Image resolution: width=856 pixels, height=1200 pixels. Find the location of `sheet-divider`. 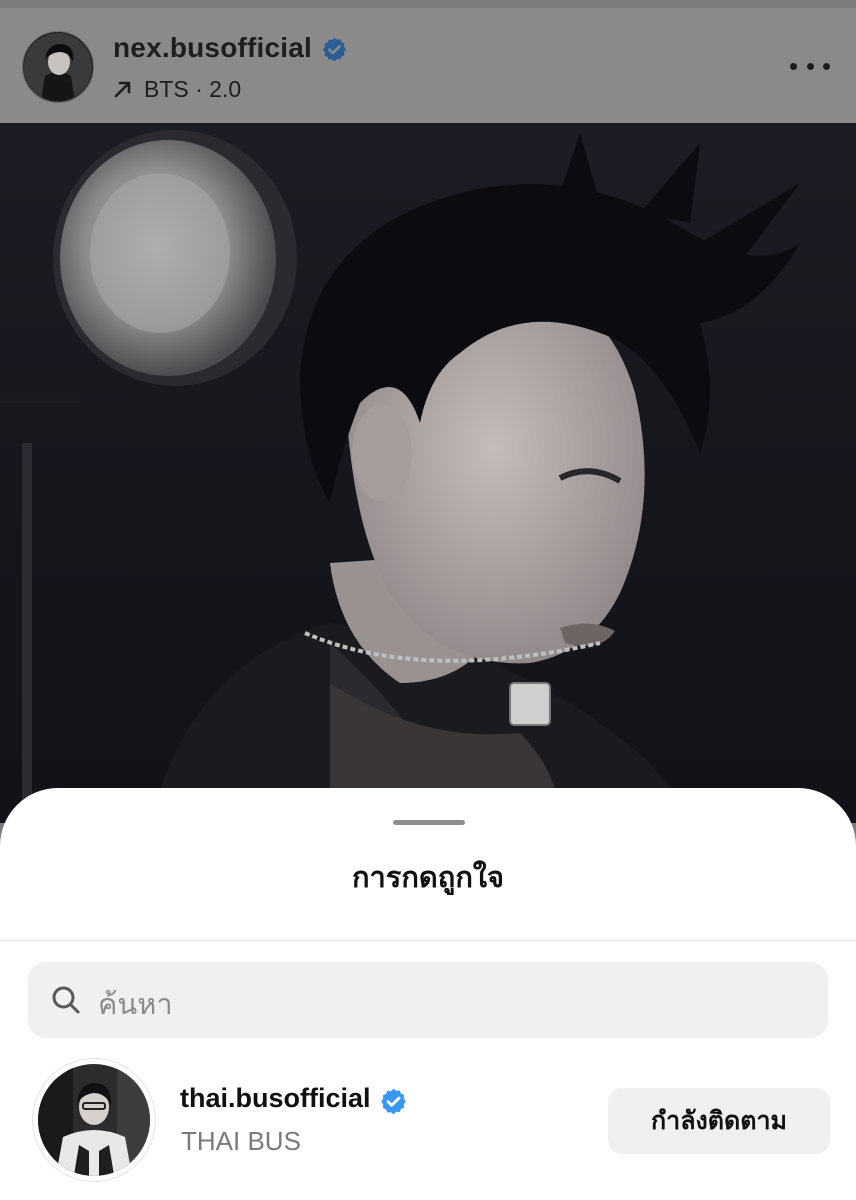

sheet-divider is located at coordinates (428, 940).